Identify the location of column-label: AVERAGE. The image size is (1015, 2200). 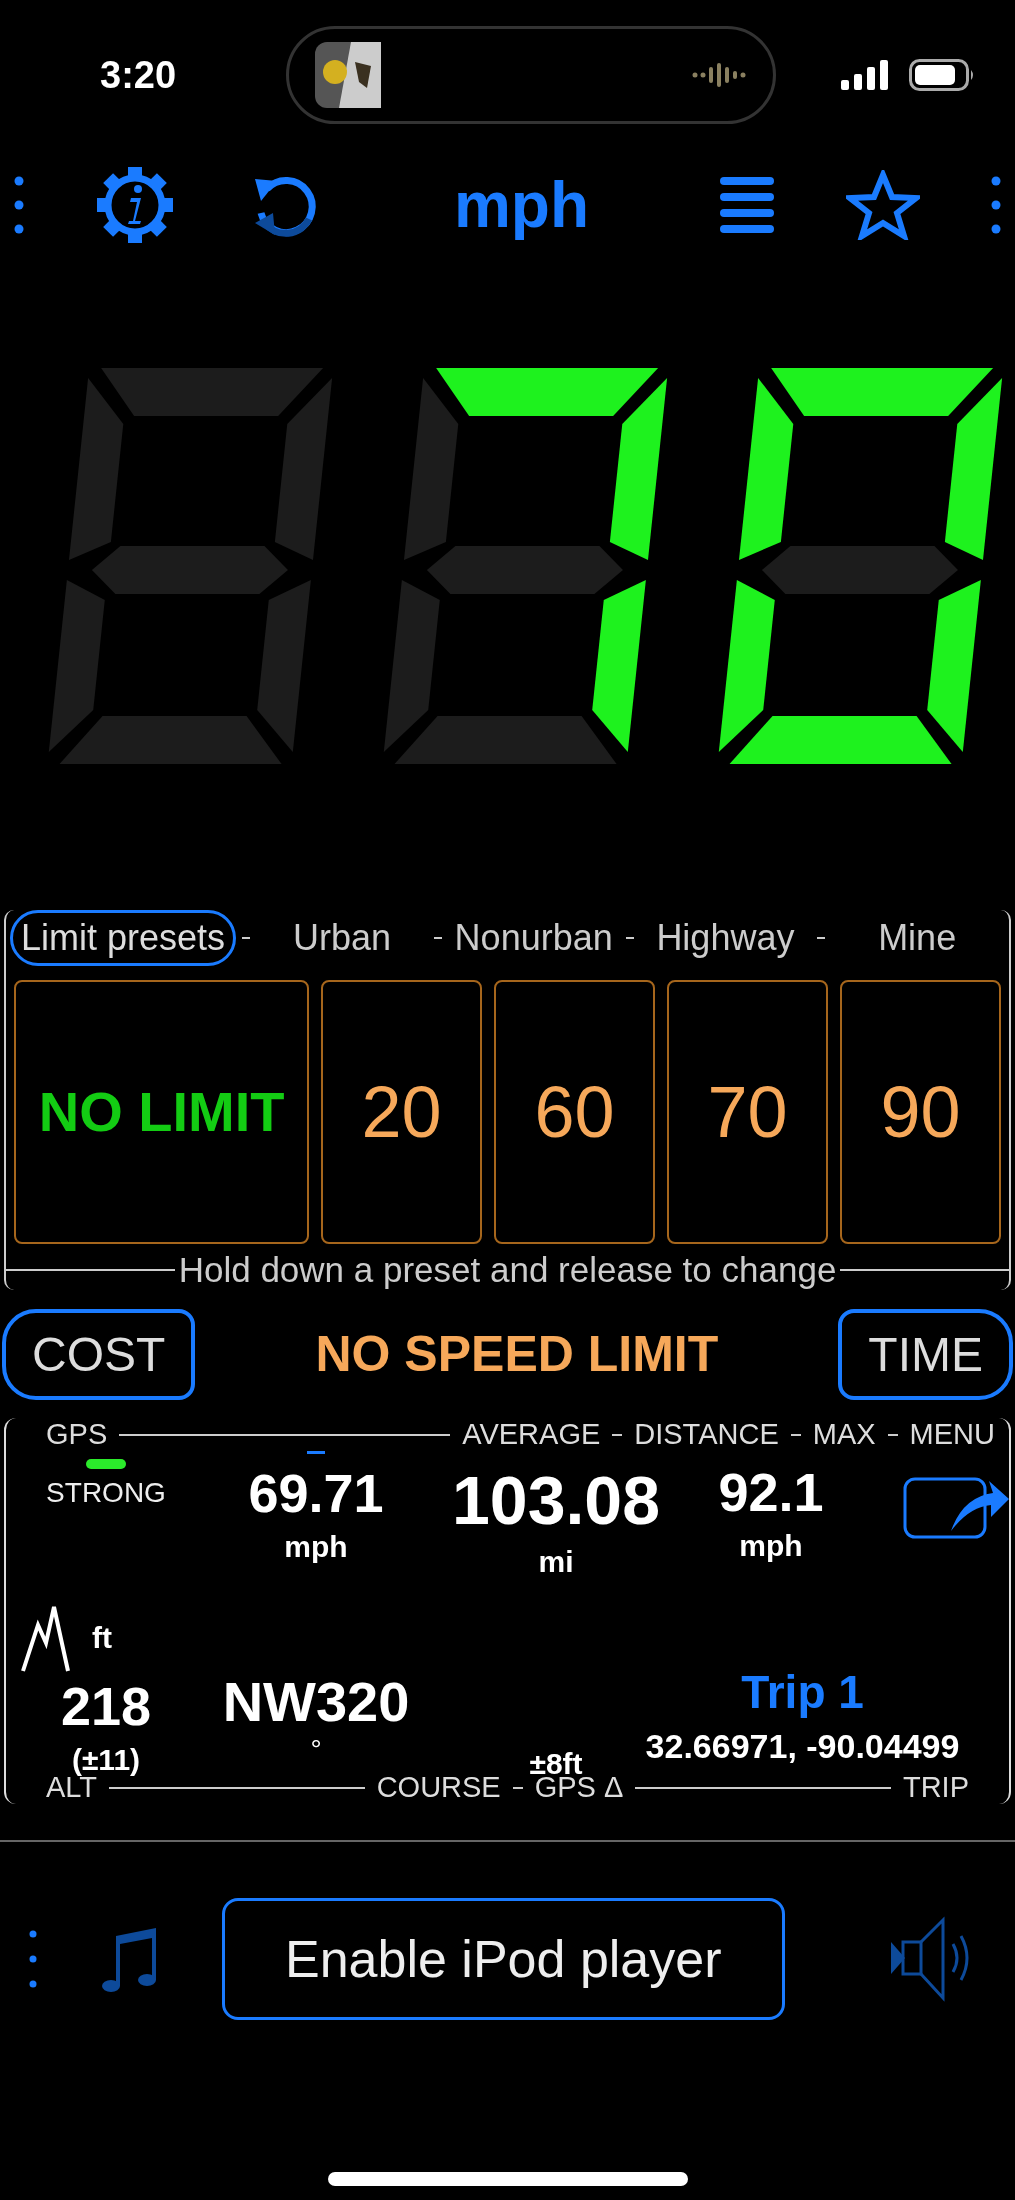
(531, 1434).